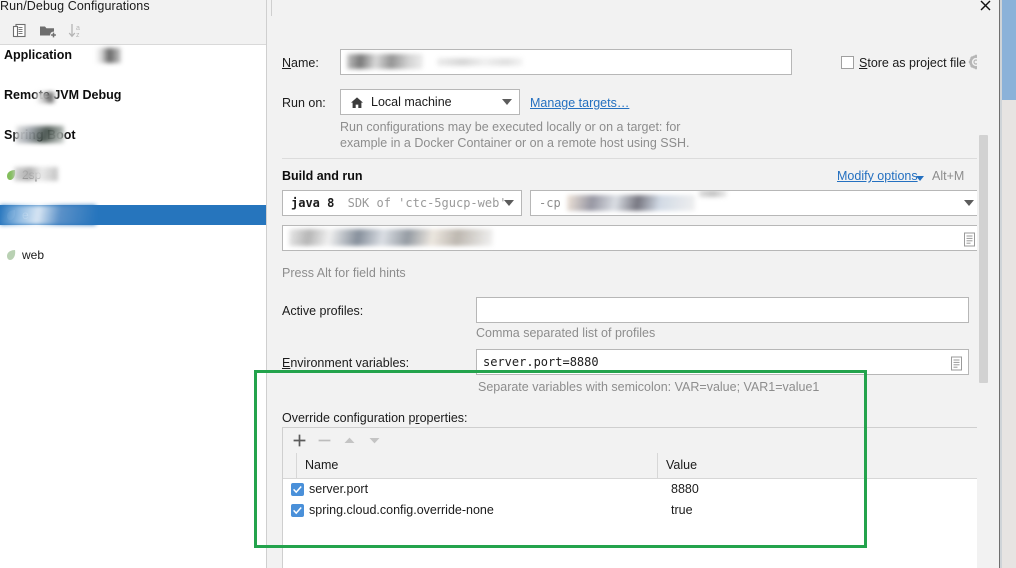 The image size is (1016, 568). I want to click on modify-options-shortcut: Alt+M, so click(948, 176).